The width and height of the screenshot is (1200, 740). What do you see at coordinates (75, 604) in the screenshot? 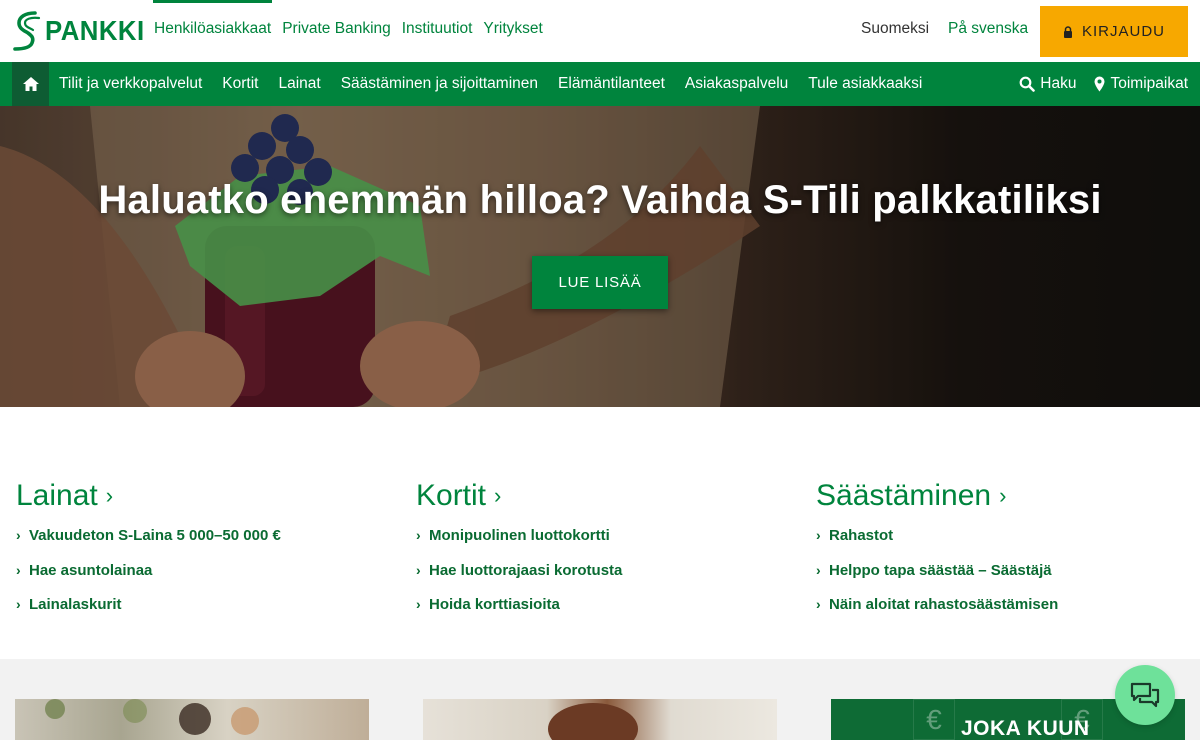
I see `link-label: Lainalaskurit` at bounding box center [75, 604].